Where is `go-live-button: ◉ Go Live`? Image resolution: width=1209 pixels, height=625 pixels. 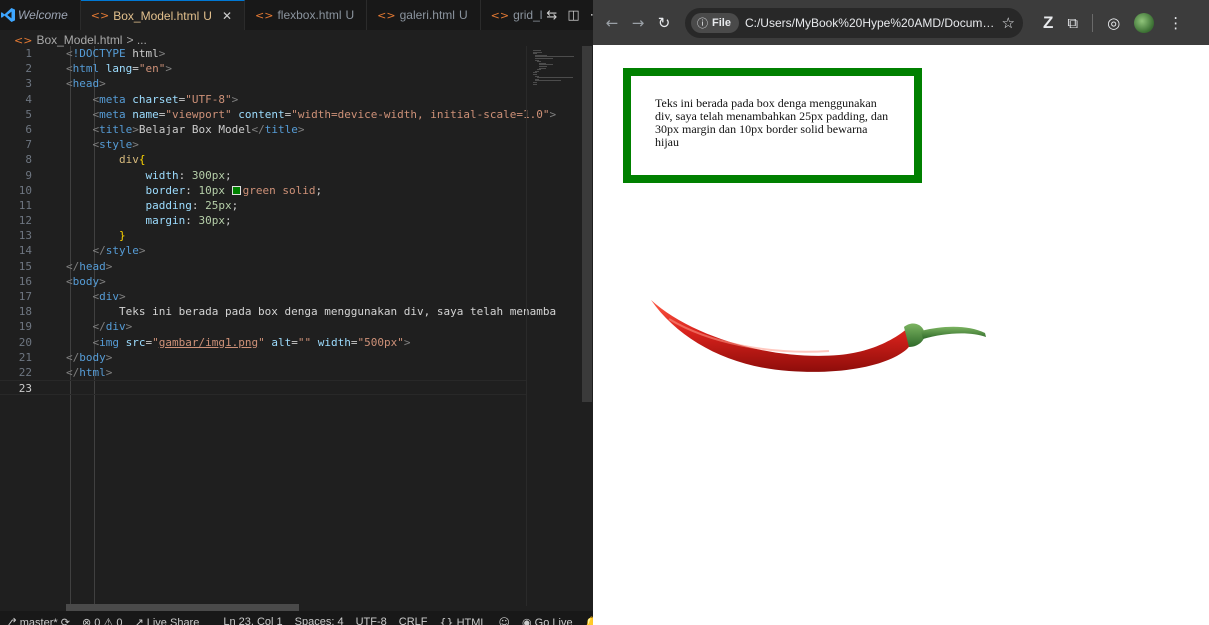 go-live-button: ◉ Go Live is located at coordinates (547, 620).